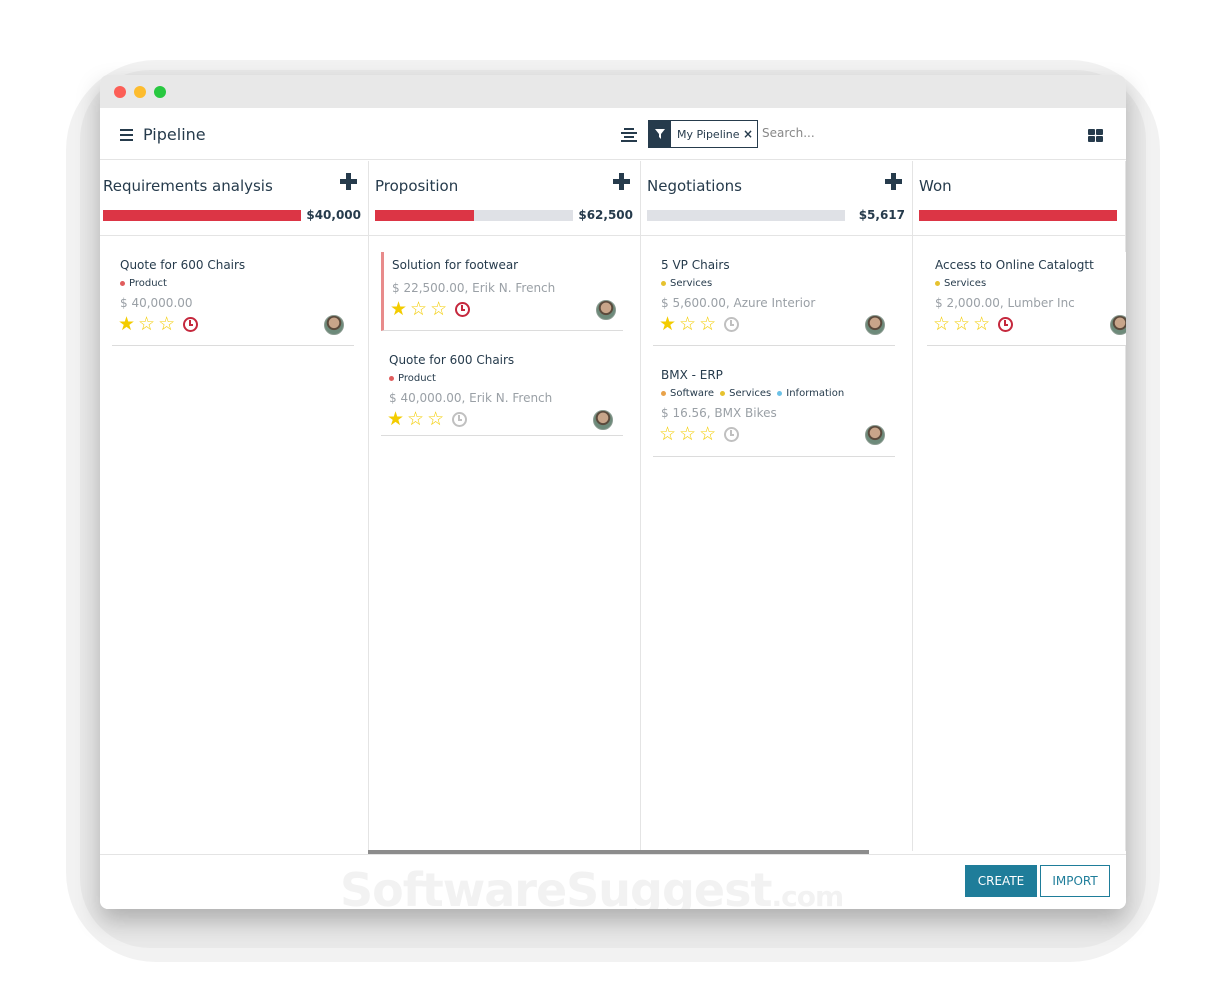 This screenshot has width=1226, height=984. I want to click on create-button: CREATE, so click(1001, 881).